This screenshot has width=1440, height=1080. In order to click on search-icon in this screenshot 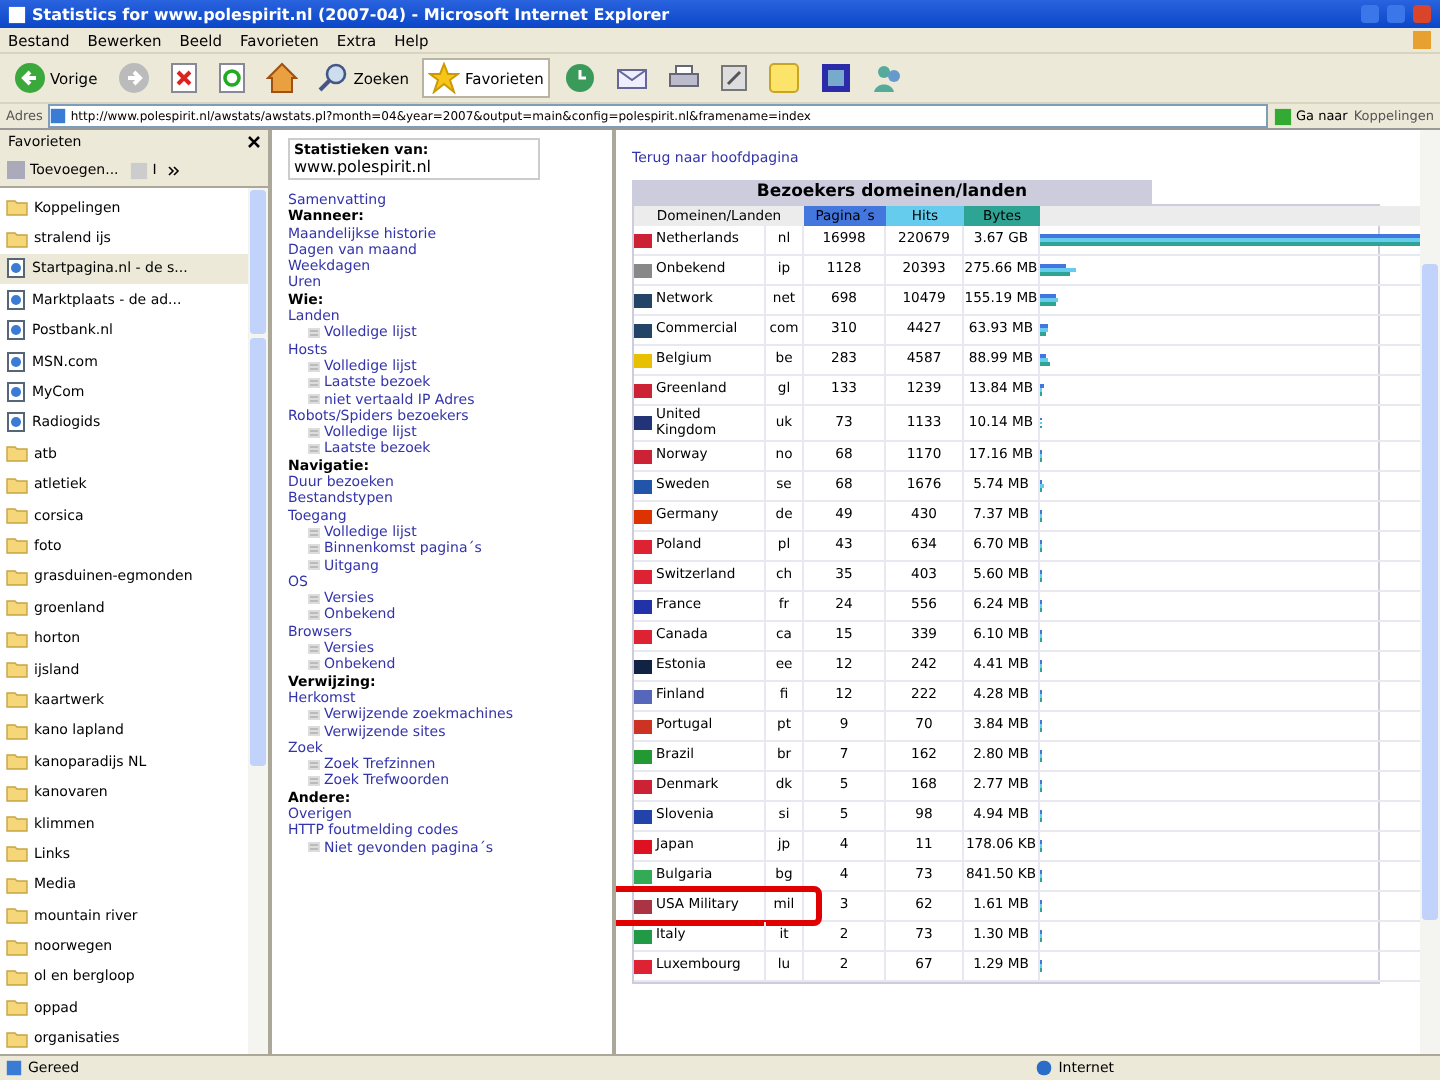, I will do `click(333, 78)`.